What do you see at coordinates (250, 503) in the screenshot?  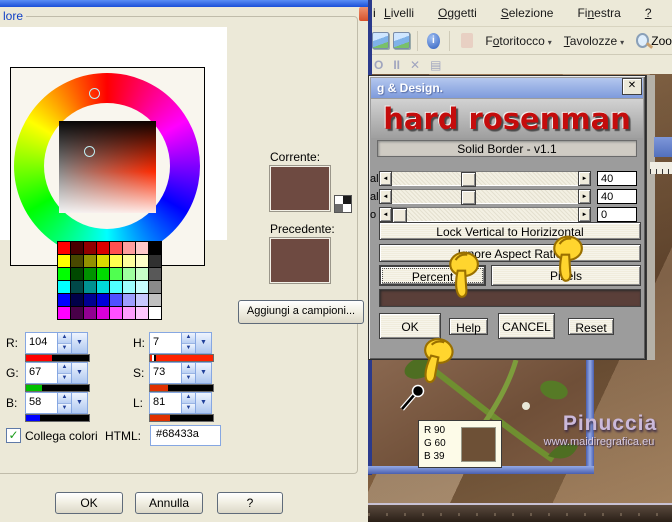 I see `help-button: ?` at bounding box center [250, 503].